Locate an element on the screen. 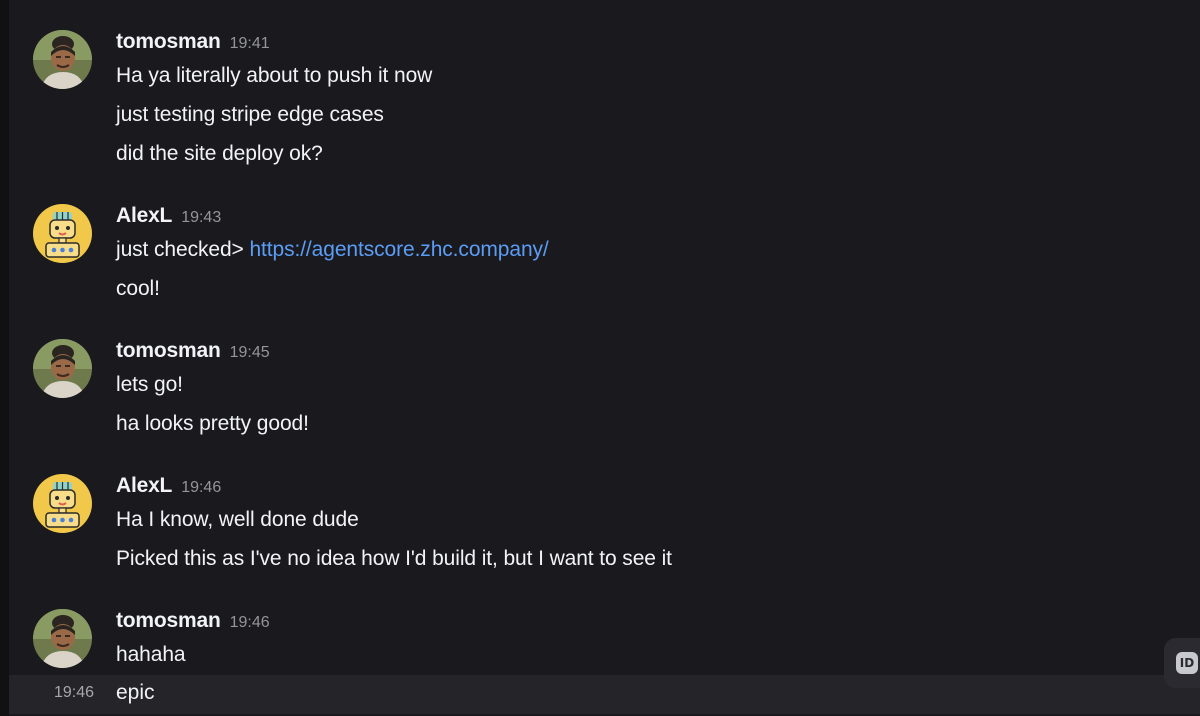  message-text: cool! is located at coordinates (138, 288).